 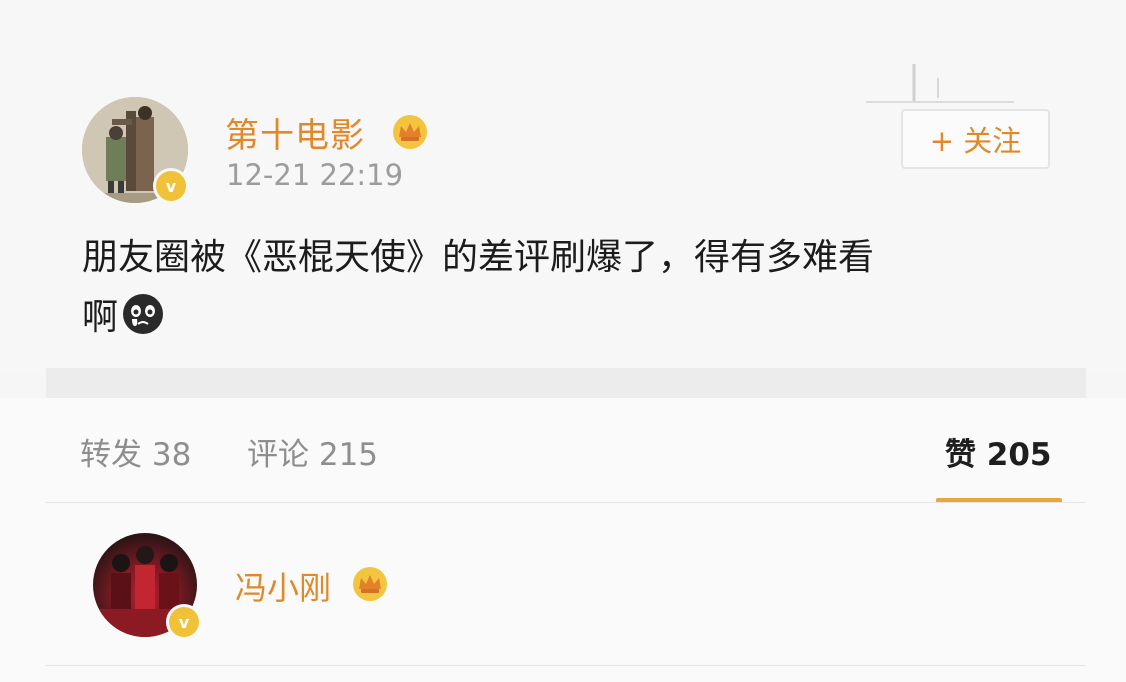 I want to click on vip-crown-icon, so click(x=410, y=132).